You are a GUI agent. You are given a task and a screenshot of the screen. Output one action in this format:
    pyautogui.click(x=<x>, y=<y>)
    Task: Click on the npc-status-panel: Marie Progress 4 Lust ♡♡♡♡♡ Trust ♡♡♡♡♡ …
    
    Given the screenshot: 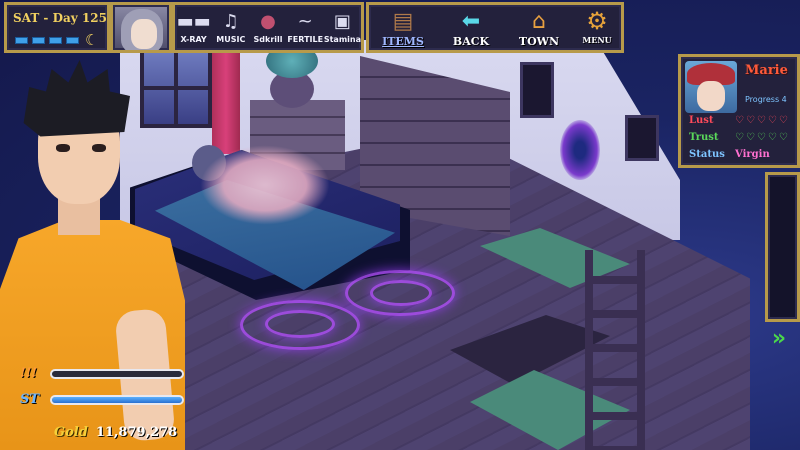 What is the action you would take?
    pyautogui.click(x=739, y=111)
    